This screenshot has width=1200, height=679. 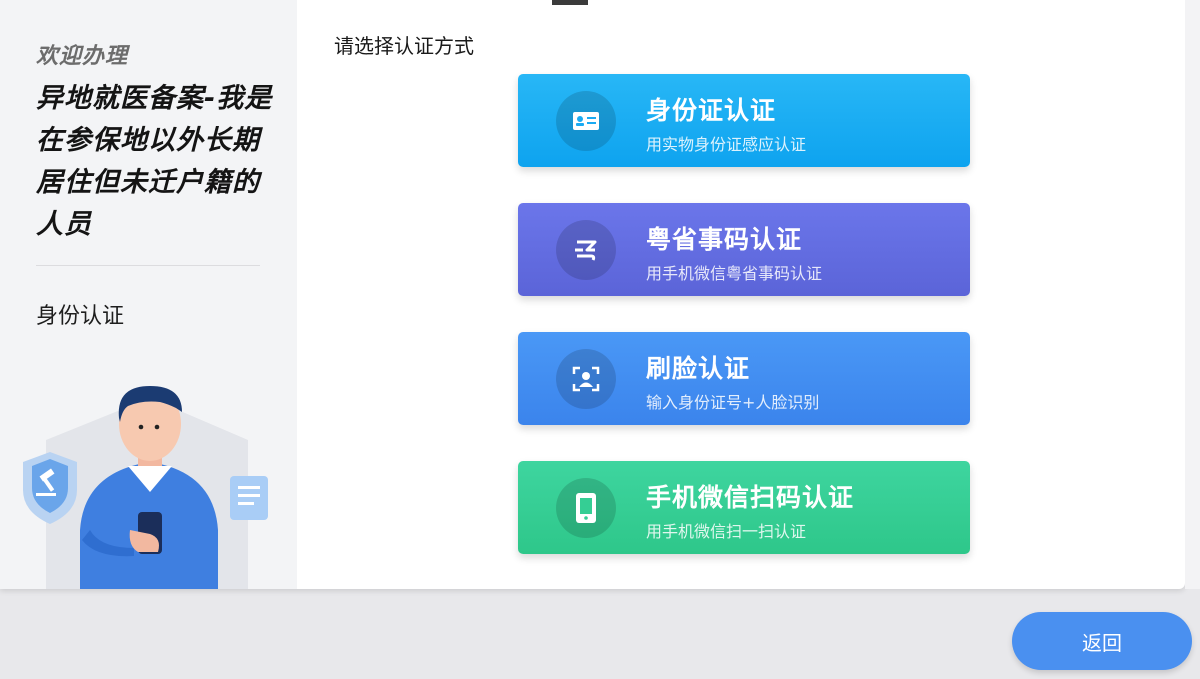 I want to click on face-auth-subtitle: 输入身份证号+人脸识别, so click(x=733, y=402).